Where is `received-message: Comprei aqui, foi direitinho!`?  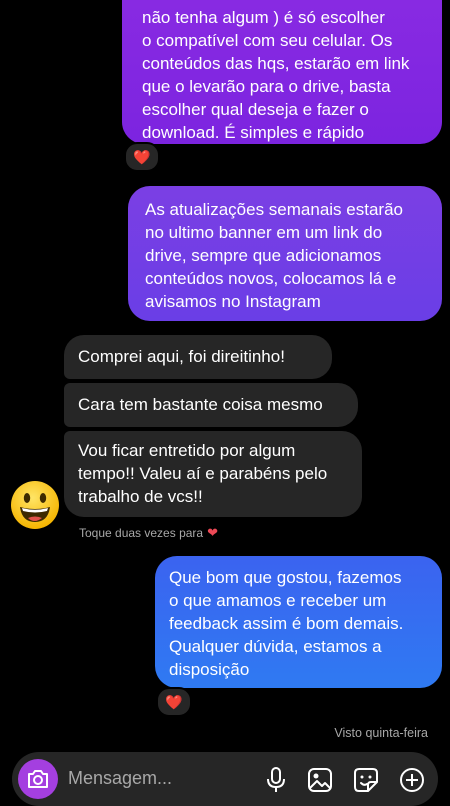
received-message: Comprei aqui, foi direitinho! is located at coordinates (198, 357).